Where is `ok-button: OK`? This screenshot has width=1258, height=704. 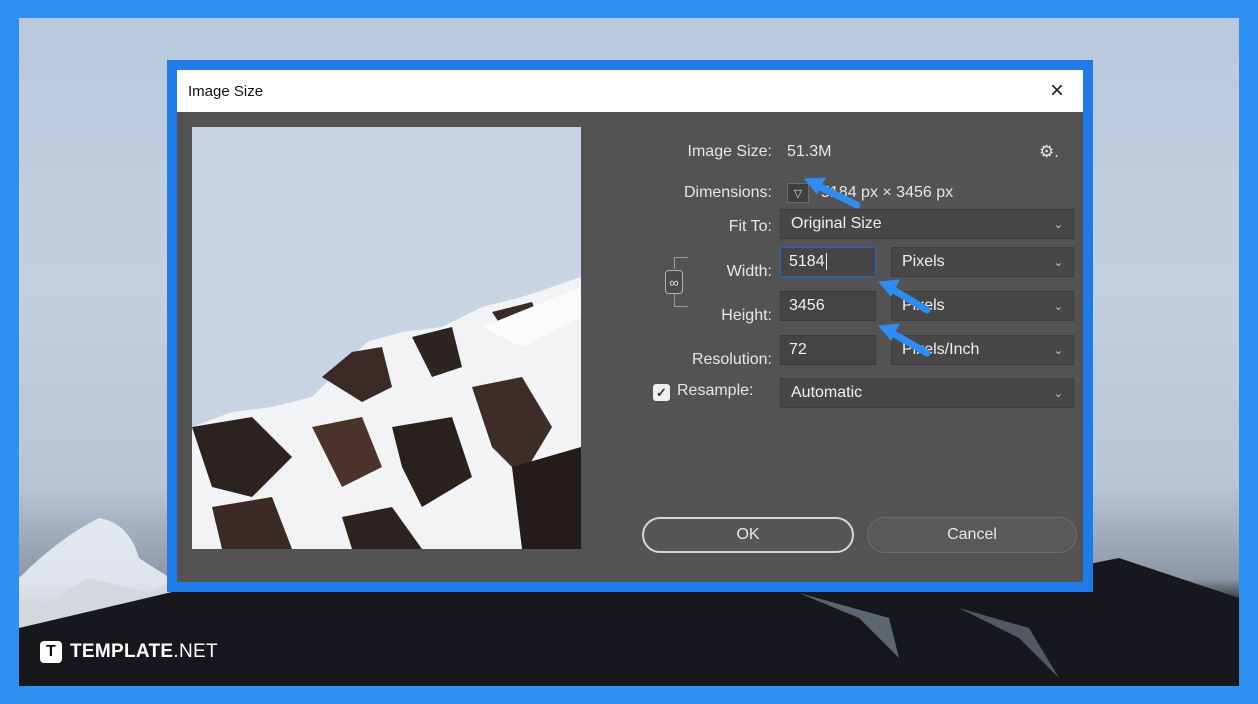
ok-button: OK is located at coordinates (748, 535).